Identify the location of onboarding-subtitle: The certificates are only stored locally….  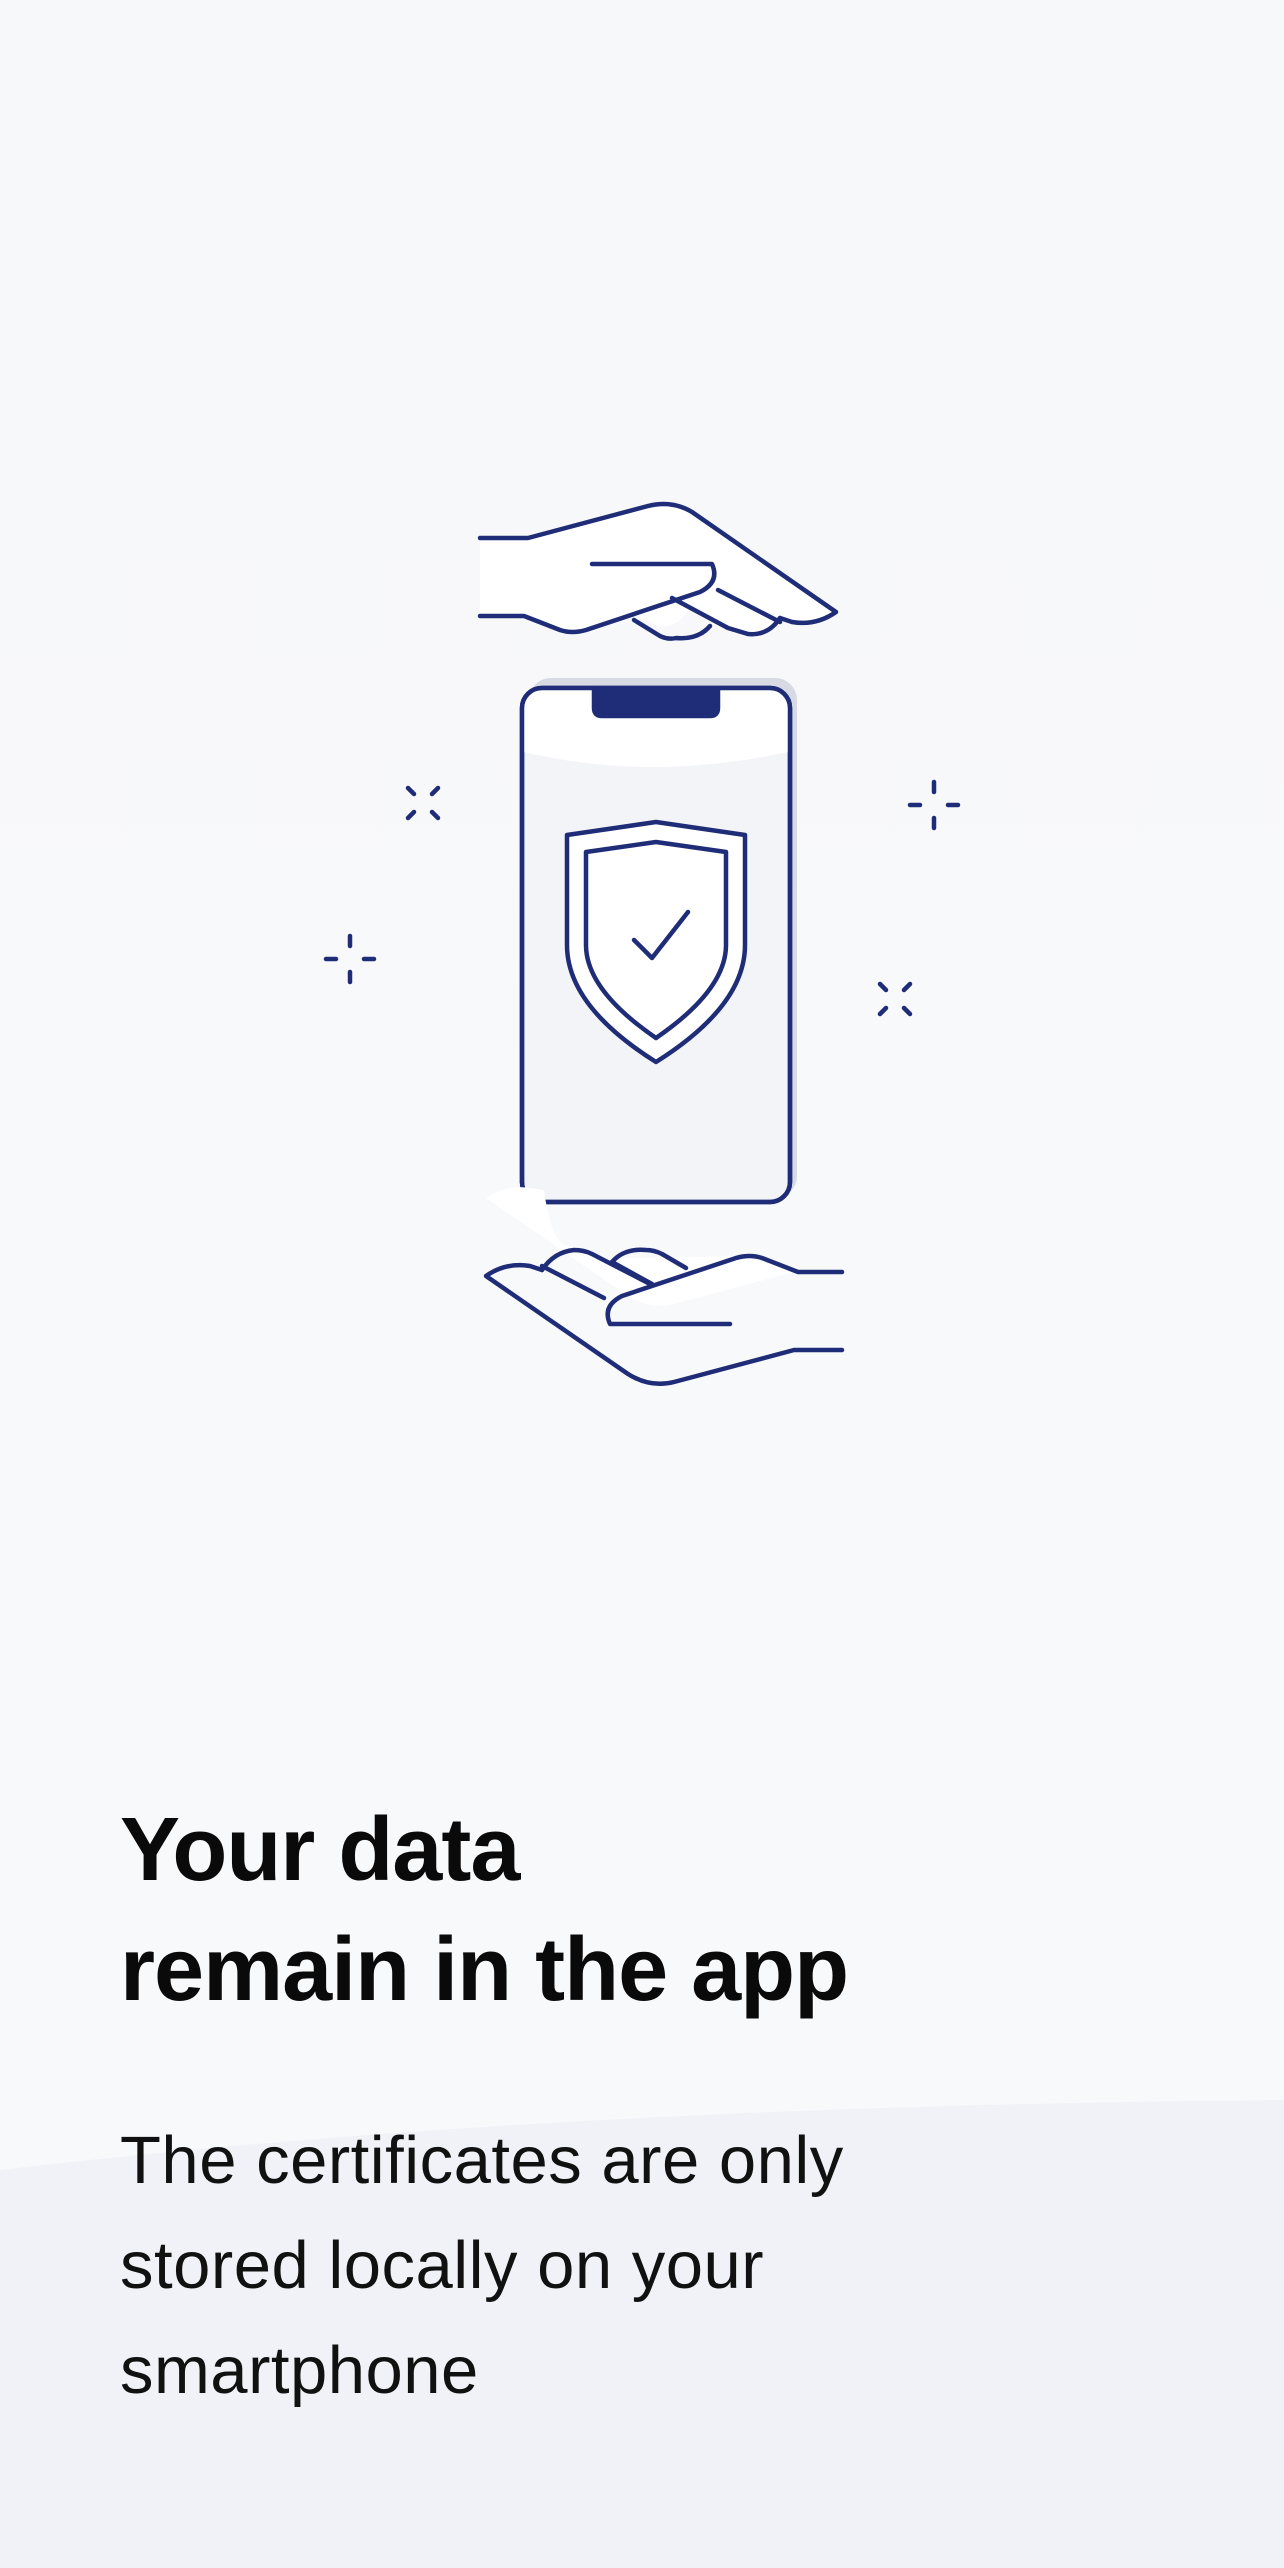
(482, 2265).